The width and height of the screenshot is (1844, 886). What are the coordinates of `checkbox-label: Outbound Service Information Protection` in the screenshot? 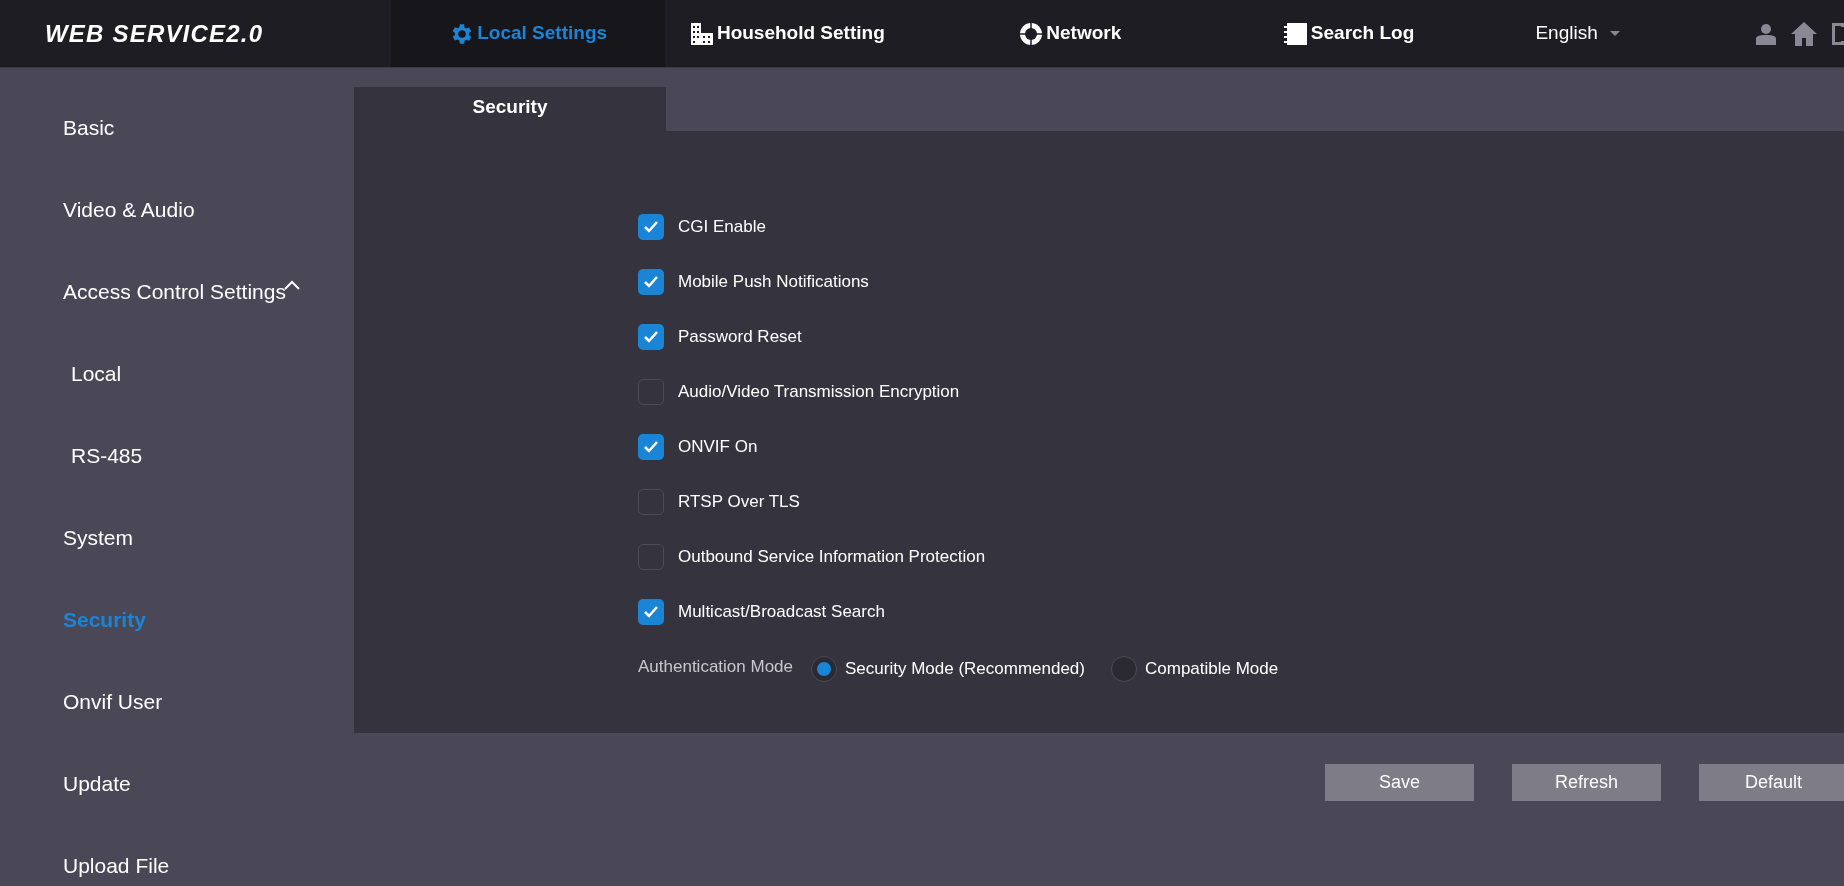 It's located at (832, 556).